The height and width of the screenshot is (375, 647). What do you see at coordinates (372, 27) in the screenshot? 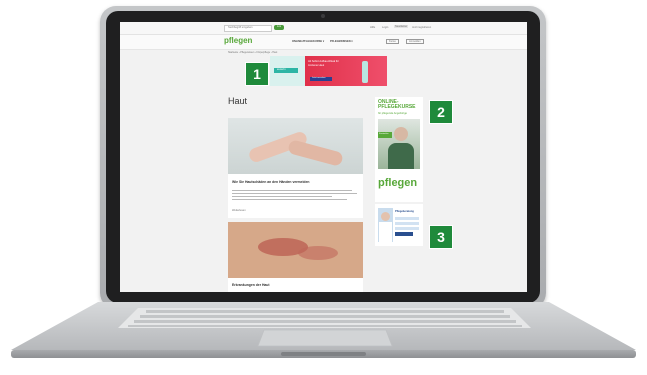
I see `help-link: Hilfe` at bounding box center [372, 27].